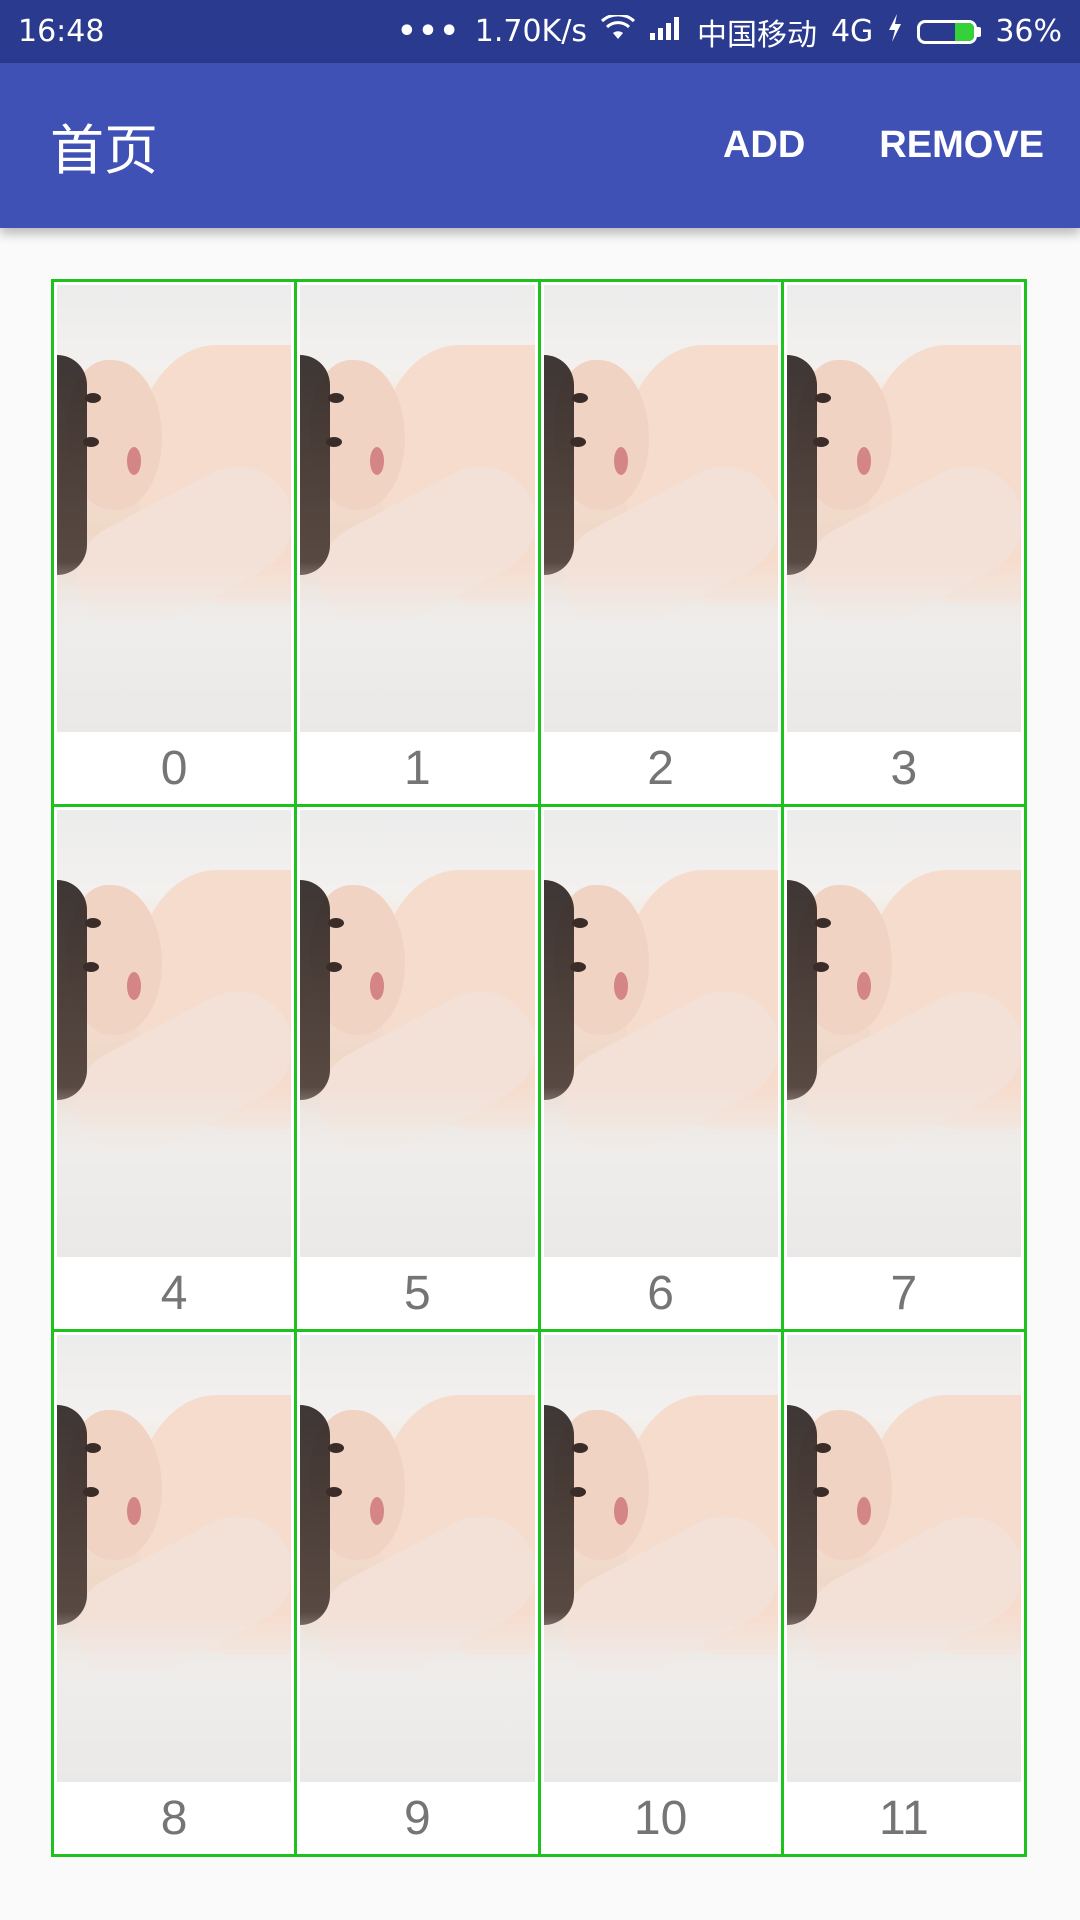  I want to click on grid-item: 3, so click(905, 544).